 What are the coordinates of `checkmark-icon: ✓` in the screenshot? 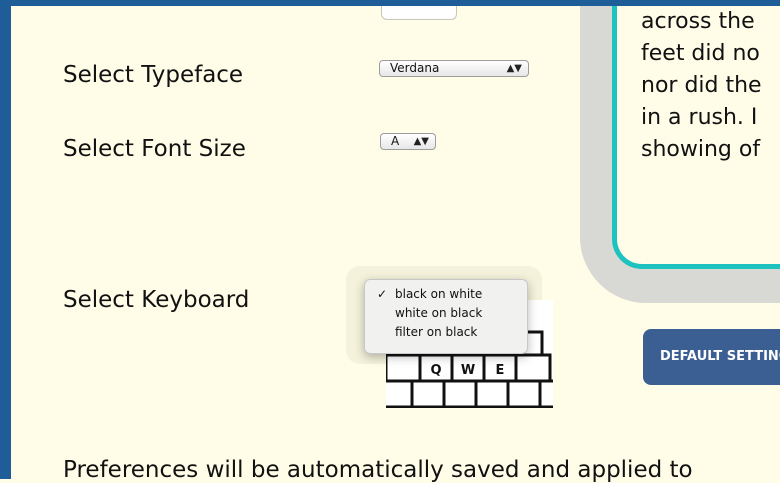 It's located at (382, 294).